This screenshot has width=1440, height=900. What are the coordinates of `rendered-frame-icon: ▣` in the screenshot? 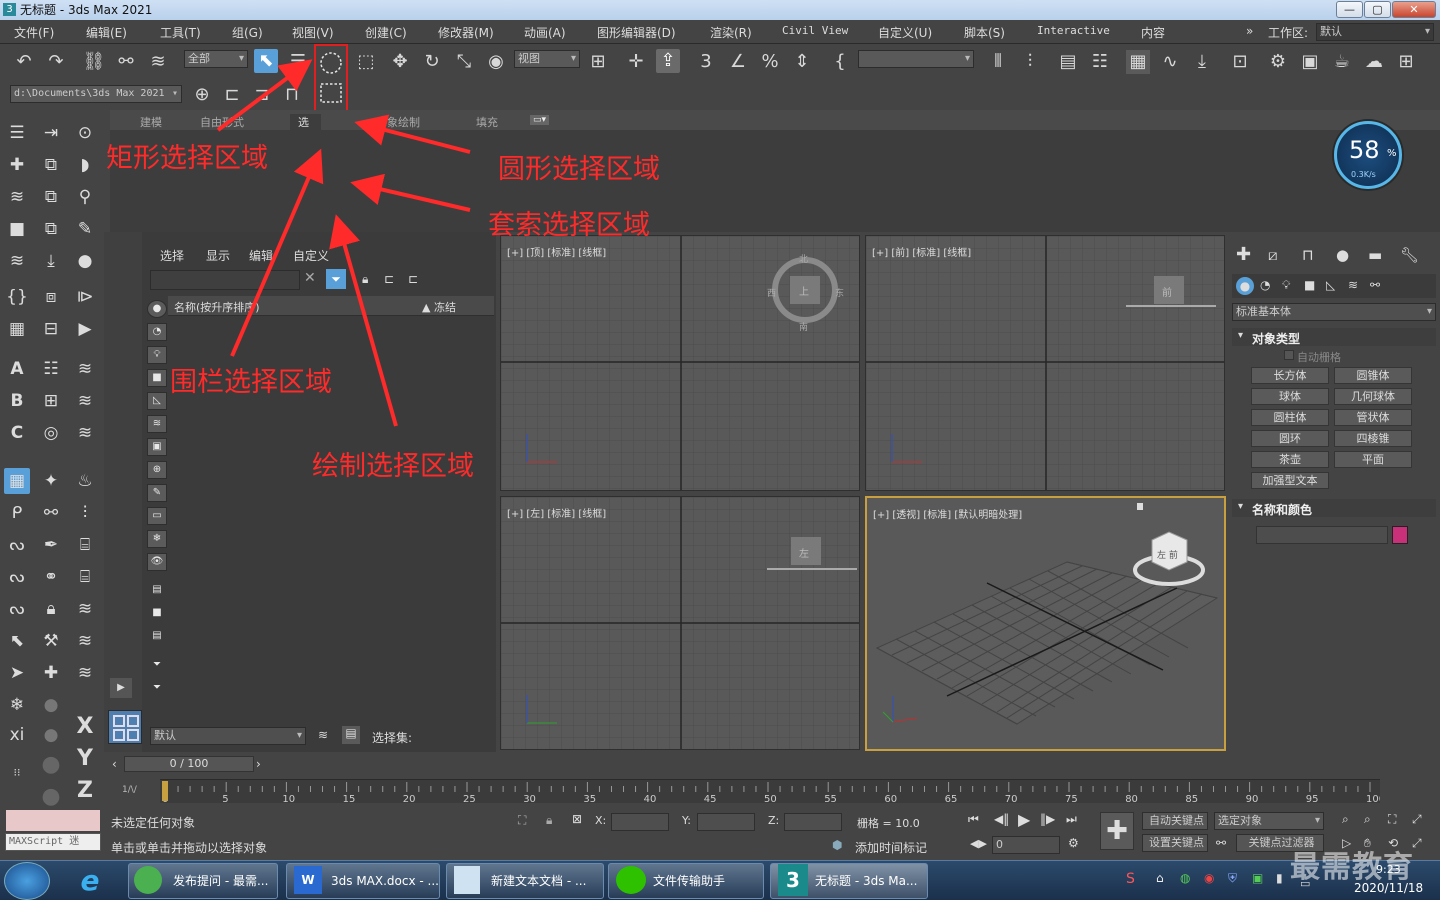 It's located at (1310, 62).